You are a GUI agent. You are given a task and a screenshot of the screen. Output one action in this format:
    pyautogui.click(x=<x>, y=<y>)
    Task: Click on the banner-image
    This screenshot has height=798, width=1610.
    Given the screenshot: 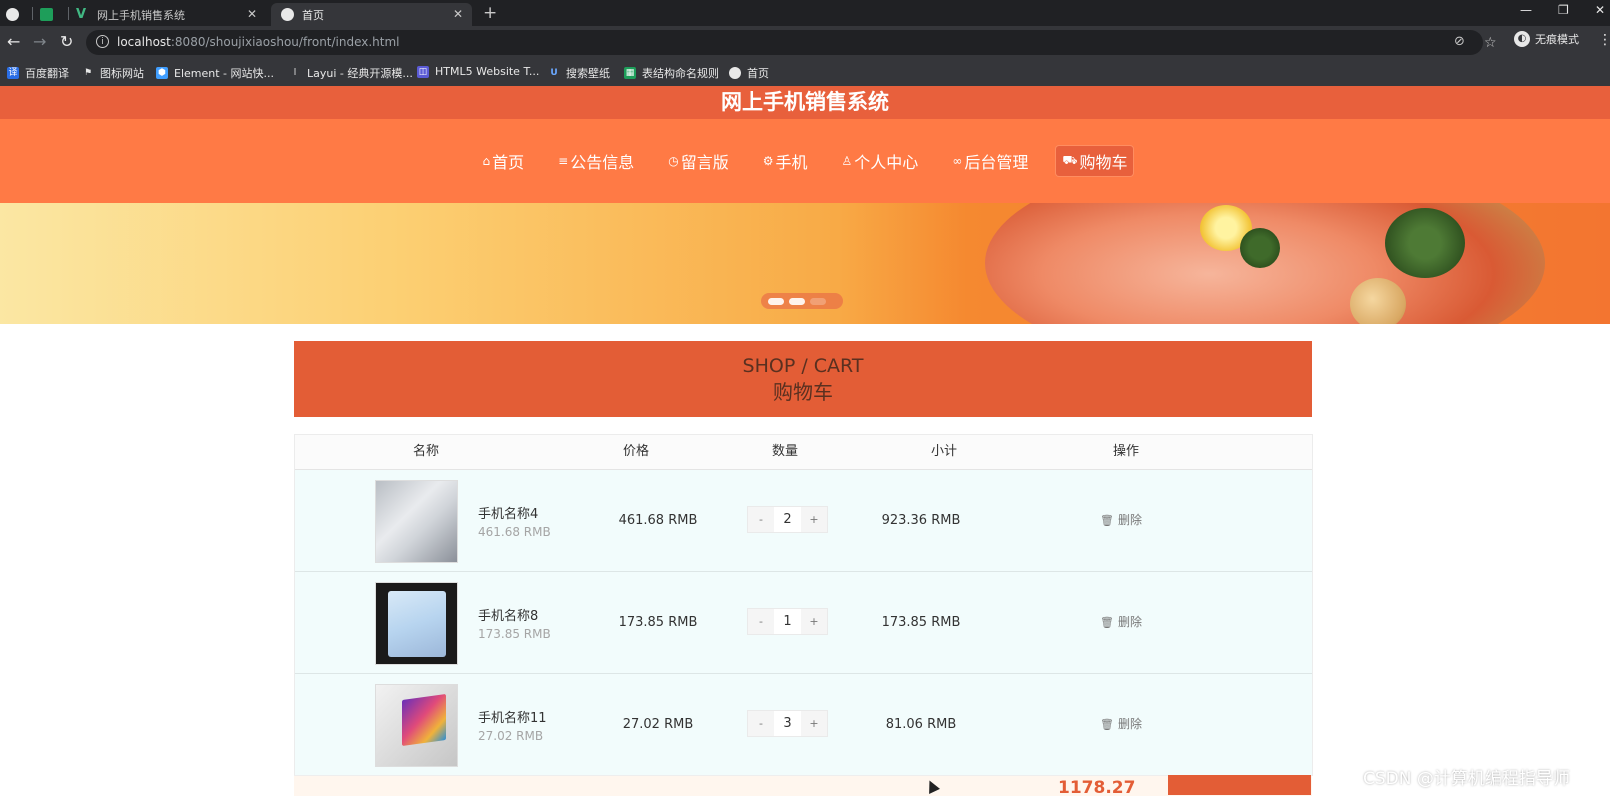 What is the action you would take?
    pyautogui.click(x=1265, y=263)
    